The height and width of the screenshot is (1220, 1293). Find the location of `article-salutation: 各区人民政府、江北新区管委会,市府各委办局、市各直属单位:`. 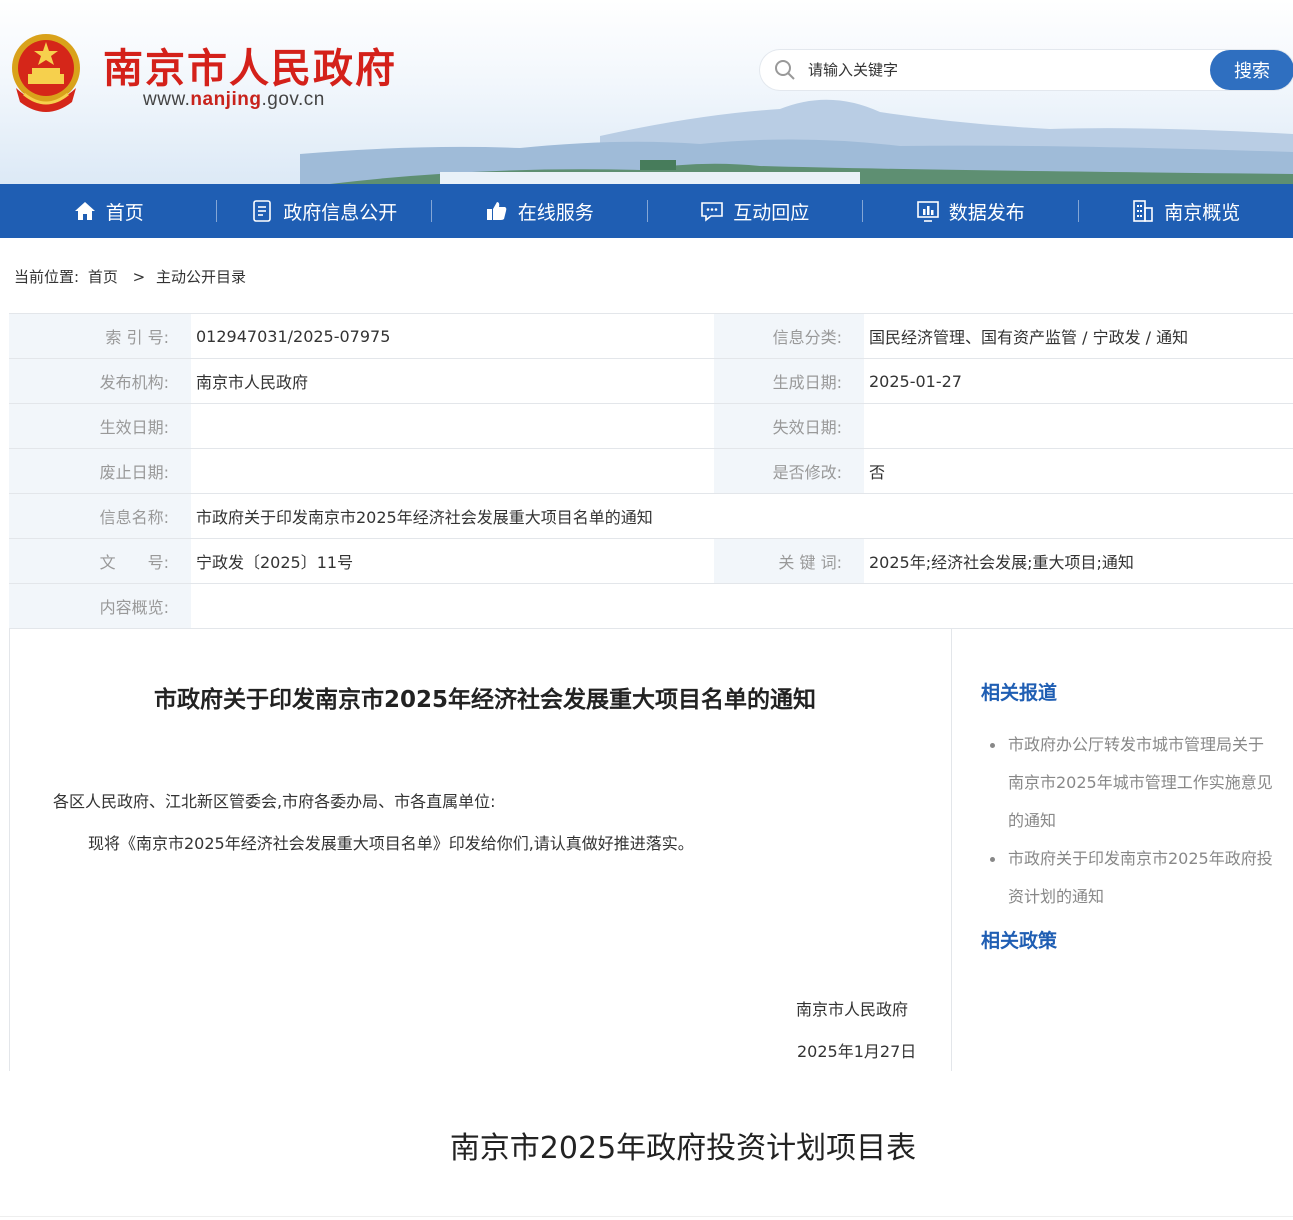

article-salutation: 各区人民政府、江北新区管委会,市府各委办局、市各直属单位: is located at coordinates (274, 801).